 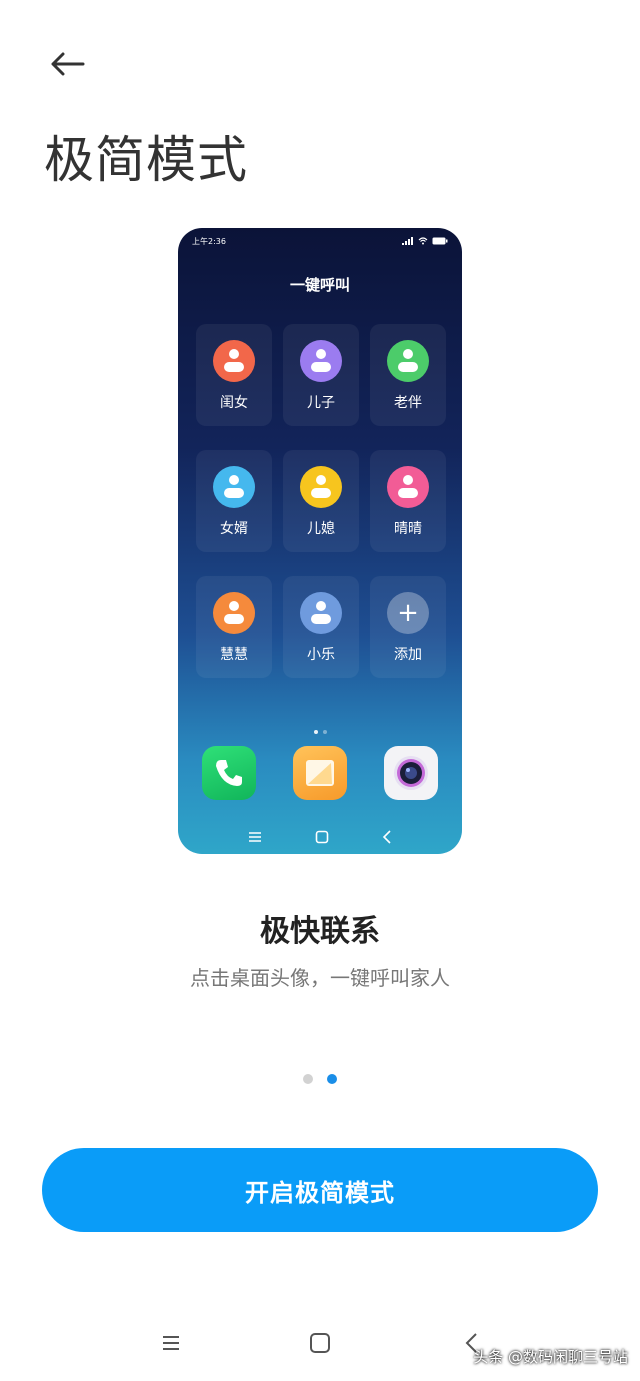 I want to click on battery-icon, so click(x=440, y=241).